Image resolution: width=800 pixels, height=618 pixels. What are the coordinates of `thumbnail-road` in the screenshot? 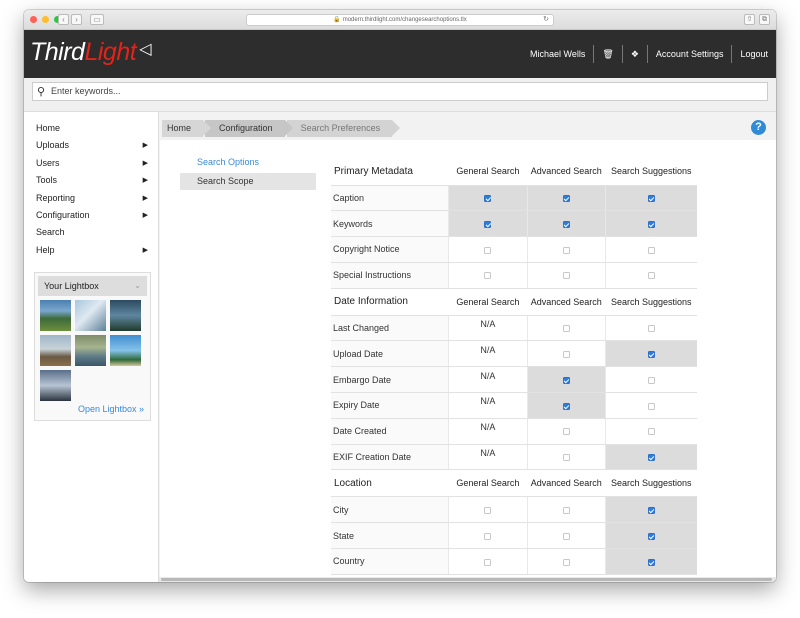 It's located at (55, 350).